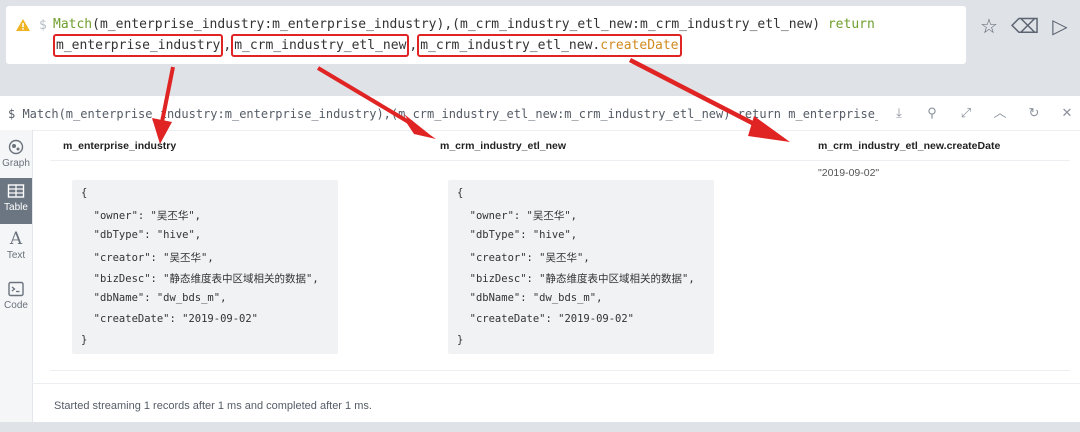 The image size is (1080, 432). What do you see at coordinates (849, 173) in the screenshot?
I see `create-date-cell: "2019-09-02"` at bounding box center [849, 173].